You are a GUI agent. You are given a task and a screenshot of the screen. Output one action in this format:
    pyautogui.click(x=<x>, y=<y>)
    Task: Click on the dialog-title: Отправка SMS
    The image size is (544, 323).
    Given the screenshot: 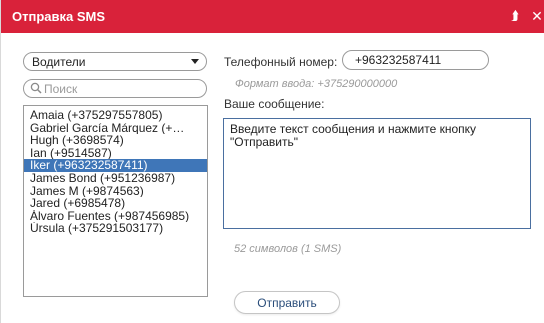 What is the action you would take?
    pyautogui.click(x=59, y=16)
    